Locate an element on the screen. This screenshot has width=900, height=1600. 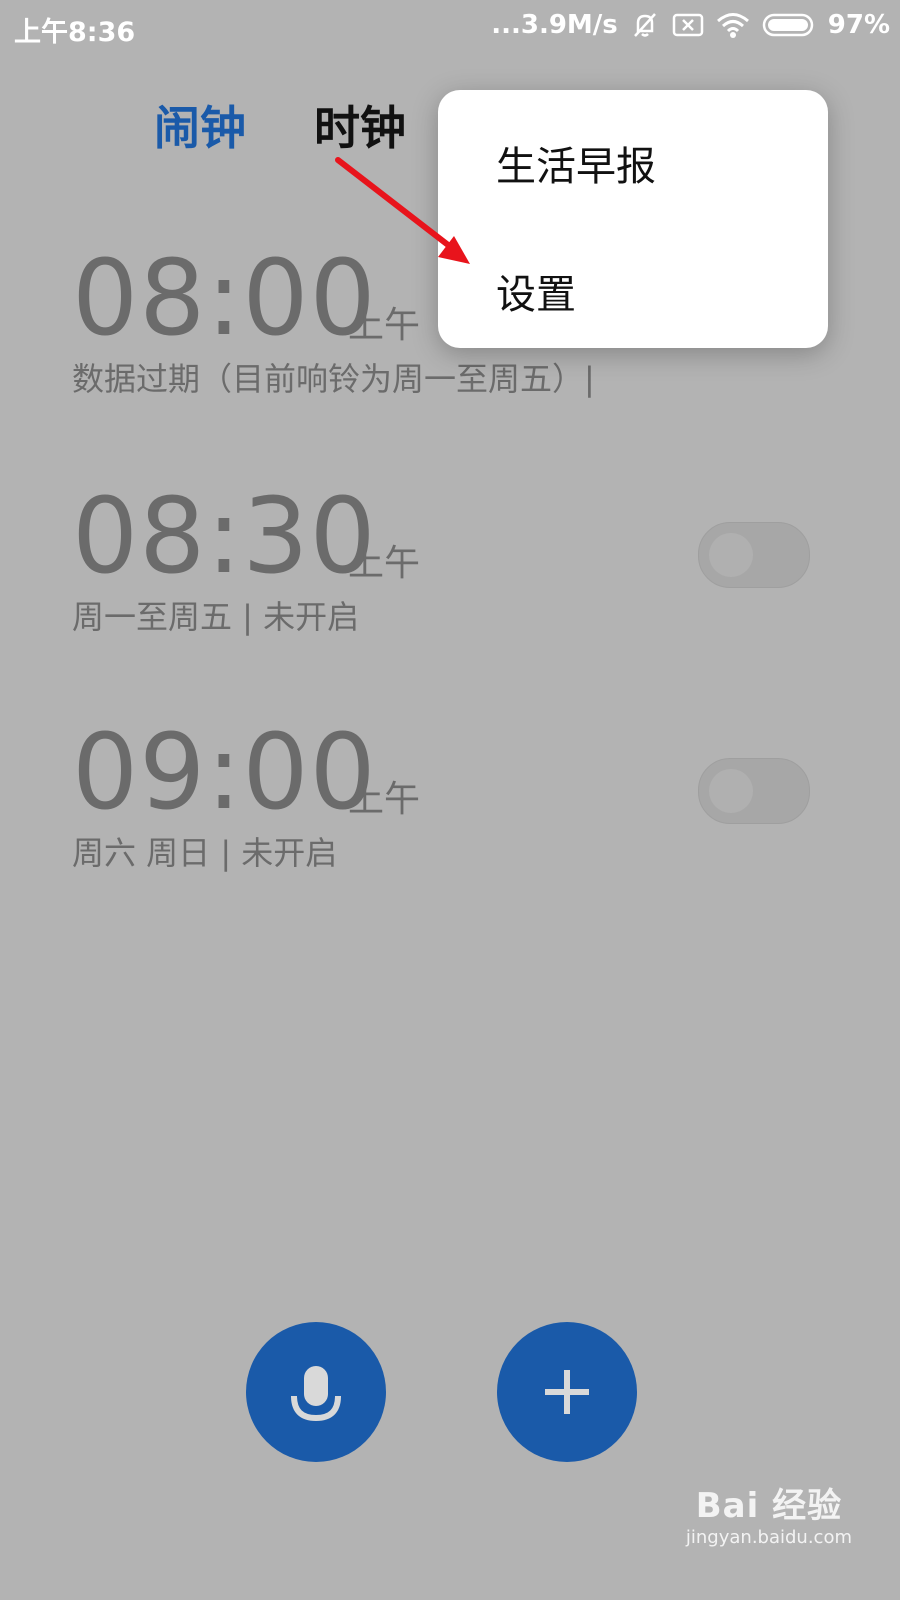
alarm-time: 08:30 is located at coordinates (224, 536).